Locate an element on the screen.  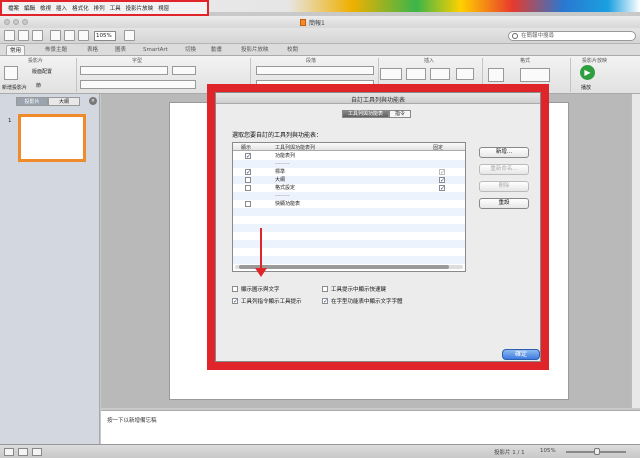
slideshow-view-icon is located at coordinates (37, 452).